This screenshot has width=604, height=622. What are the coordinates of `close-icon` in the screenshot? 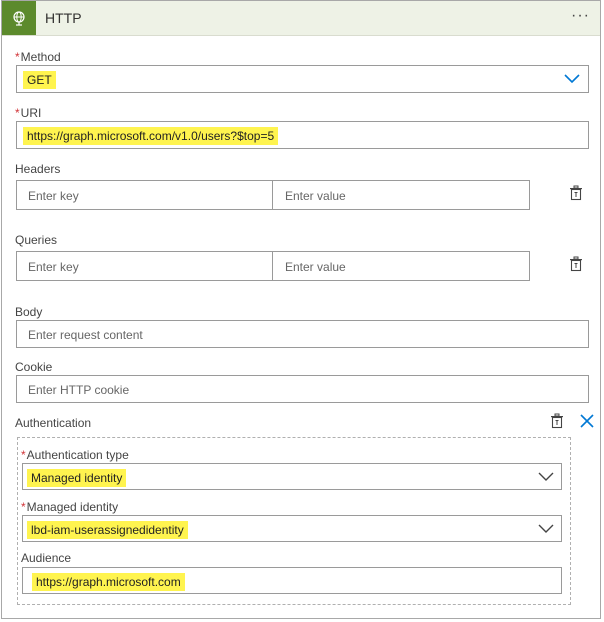 It's located at (587, 421).